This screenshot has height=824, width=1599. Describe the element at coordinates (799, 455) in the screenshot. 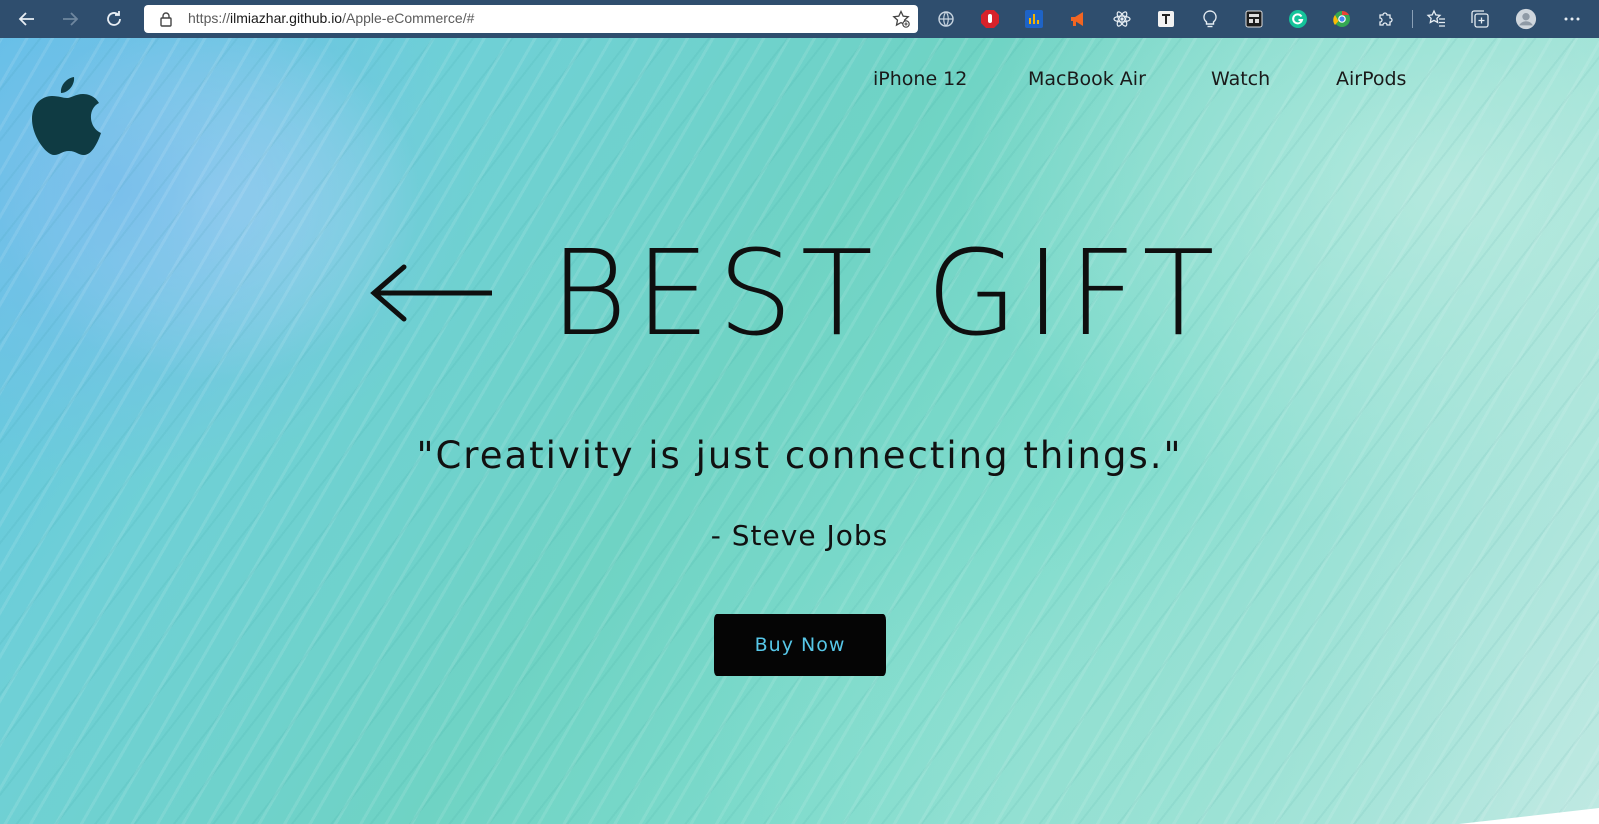

I see `hero-quote: "Creativity is just connecting things."` at that location.